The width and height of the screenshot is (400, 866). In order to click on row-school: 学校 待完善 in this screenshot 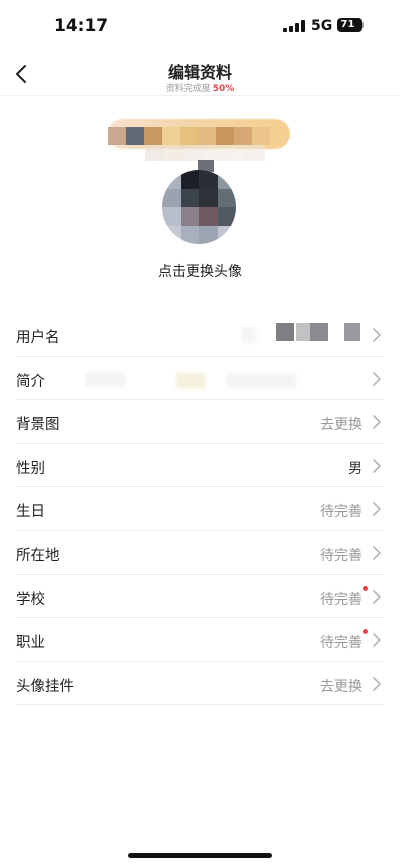, I will do `click(200, 597)`.